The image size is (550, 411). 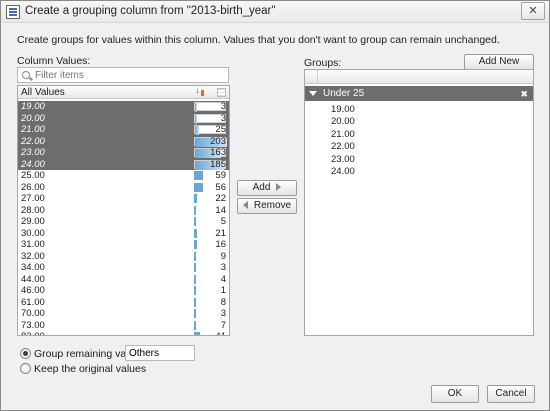 What do you see at coordinates (123, 118) in the screenshot?
I see `value-row: 20.00 3` at bounding box center [123, 118].